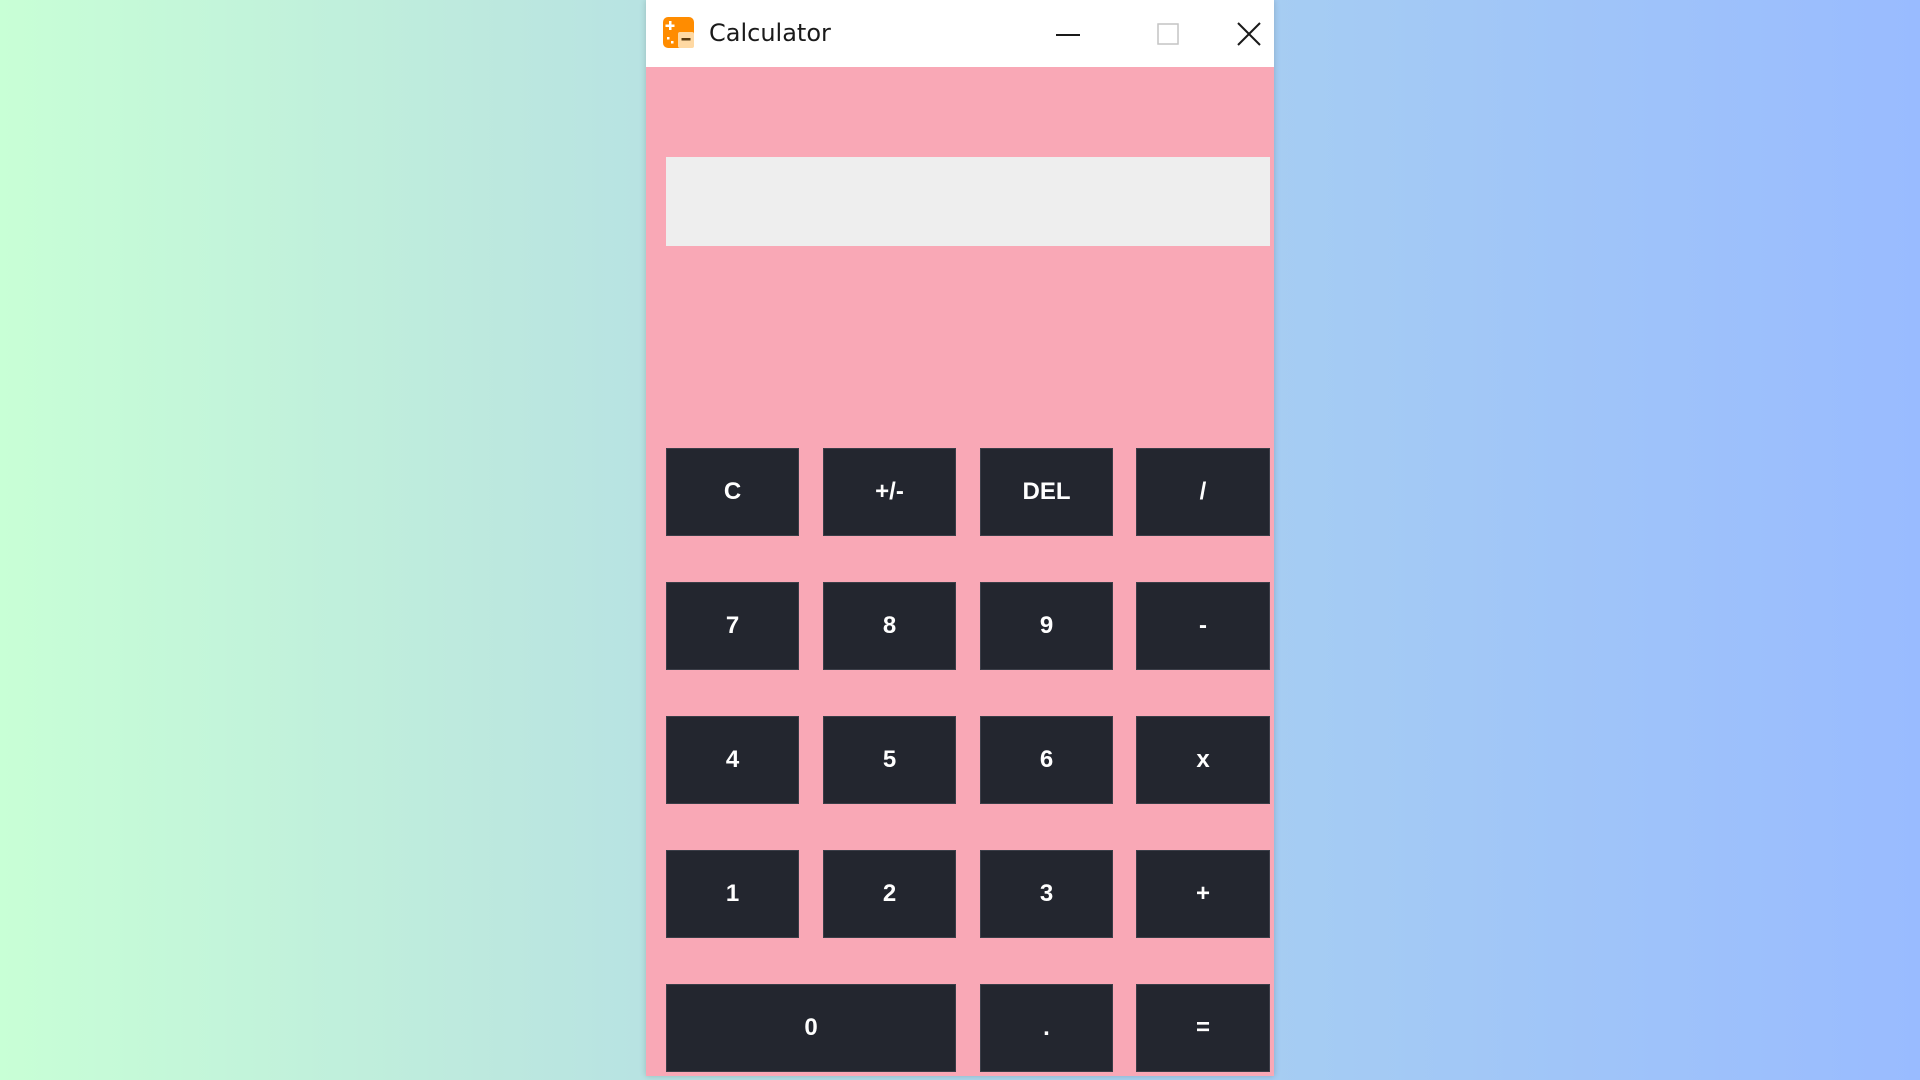 This screenshot has height=1080, width=1920. I want to click on digit-8-button: 8, so click(889, 626).